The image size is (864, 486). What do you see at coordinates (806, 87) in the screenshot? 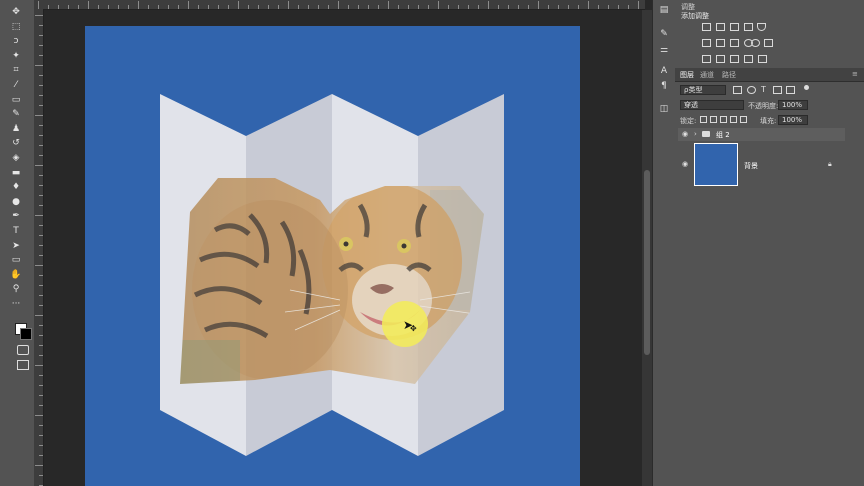
I see `filter-toggle-icon` at bounding box center [806, 87].